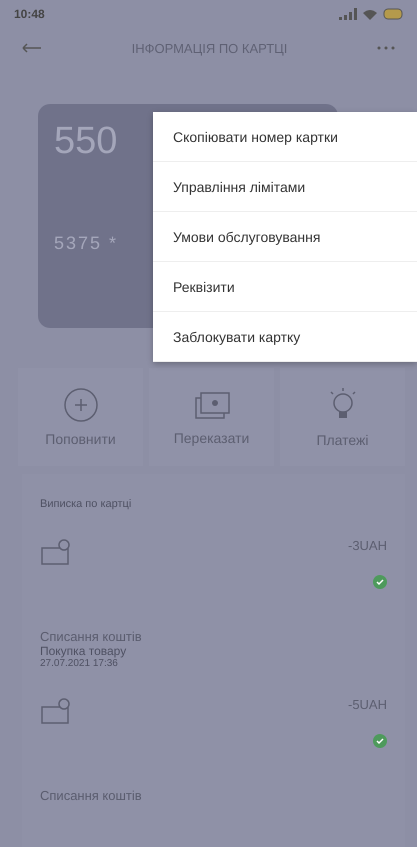  I want to click on transaction-date: 27.07.2021 17:36, so click(79, 663).